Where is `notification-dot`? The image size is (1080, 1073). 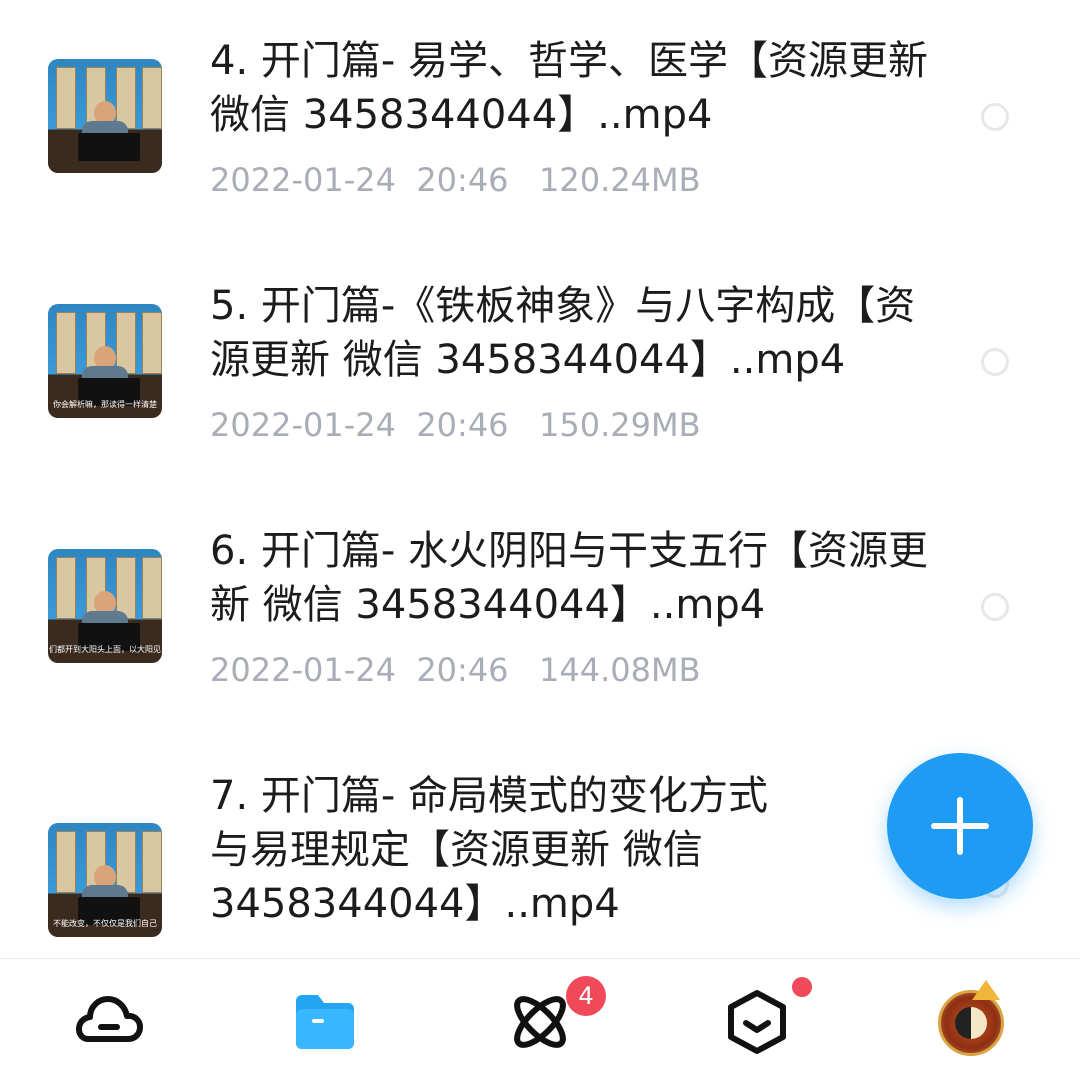
notification-dot is located at coordinates (802, 987).